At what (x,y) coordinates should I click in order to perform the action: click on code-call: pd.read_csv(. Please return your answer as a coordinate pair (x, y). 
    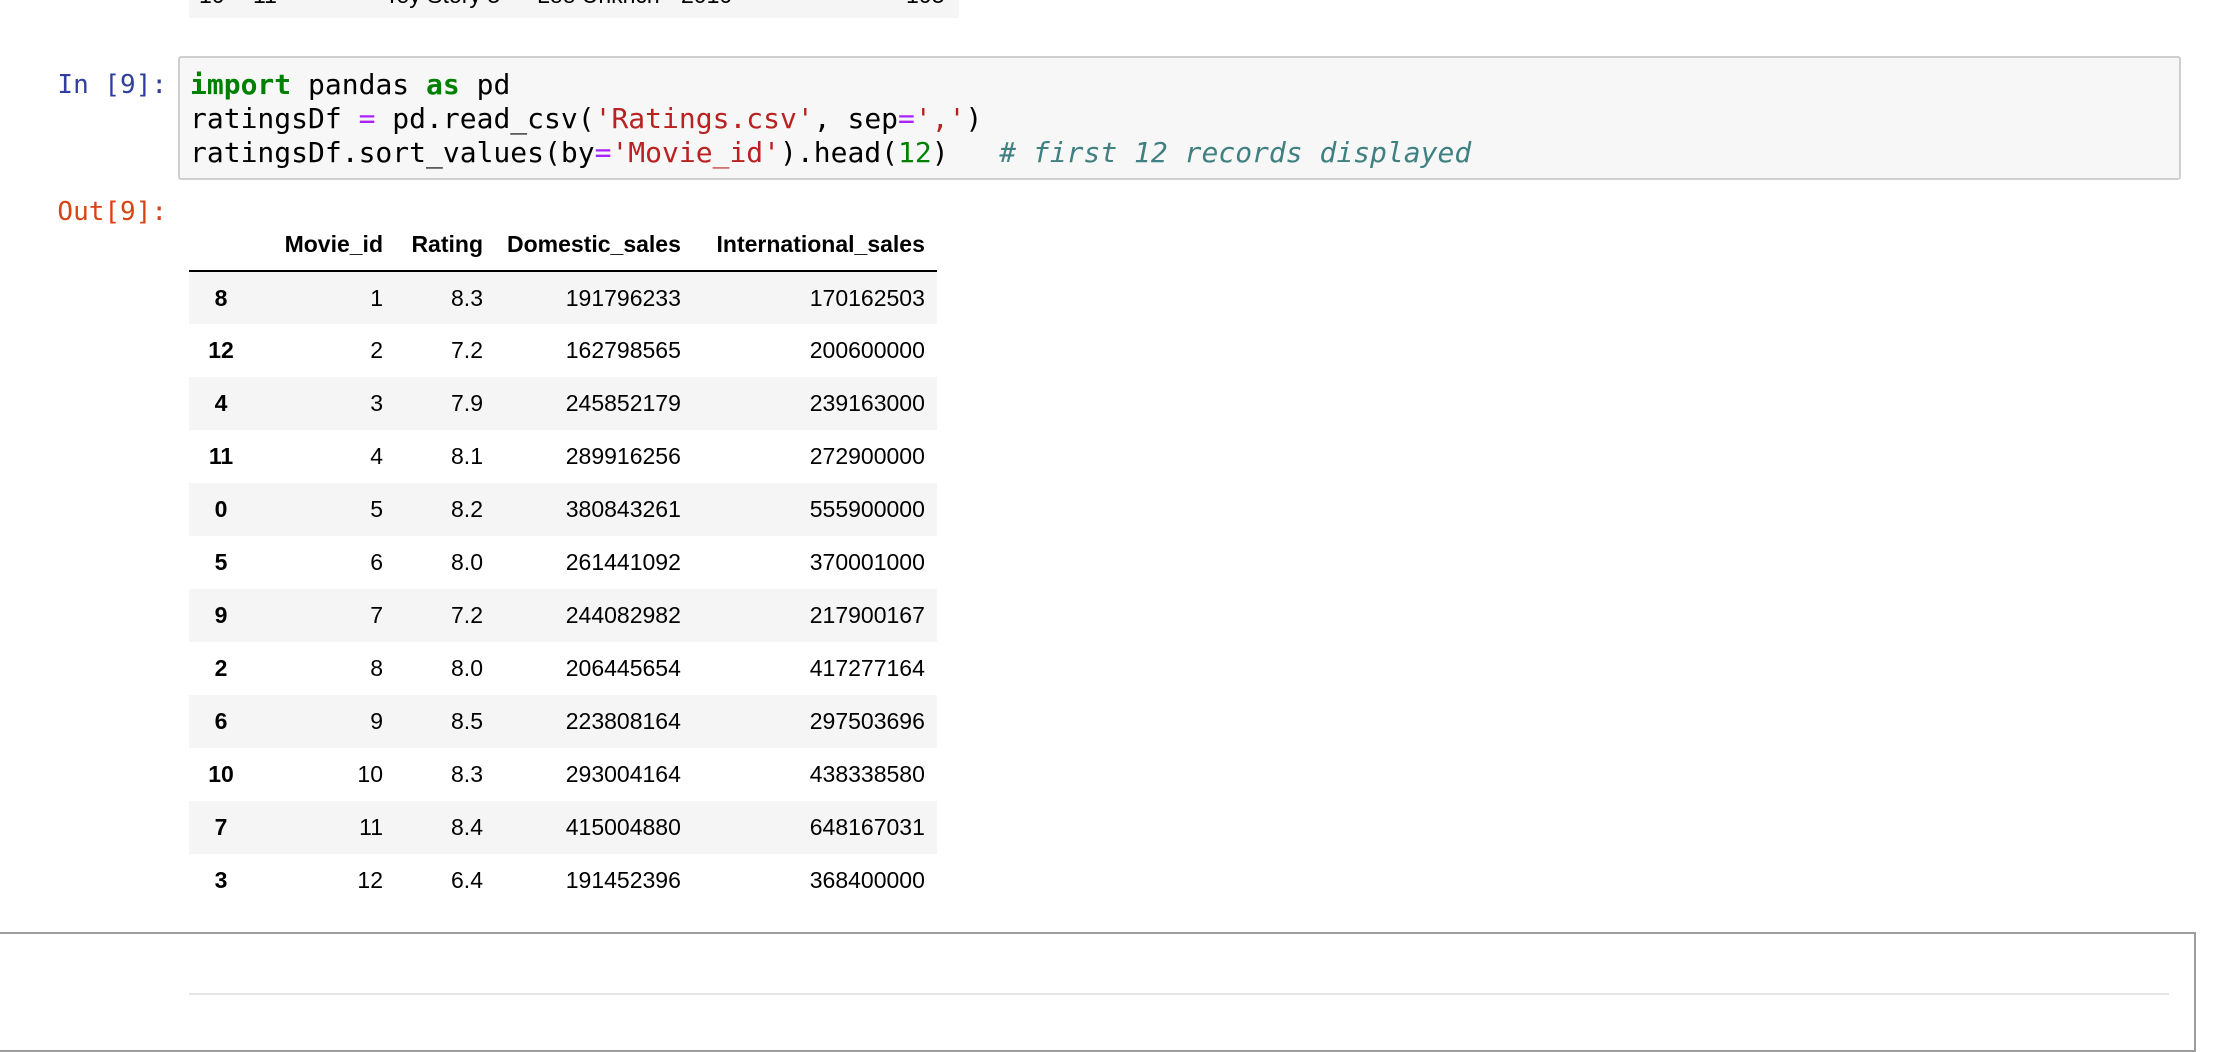
    Looking at the image, I should click on (485, 118).